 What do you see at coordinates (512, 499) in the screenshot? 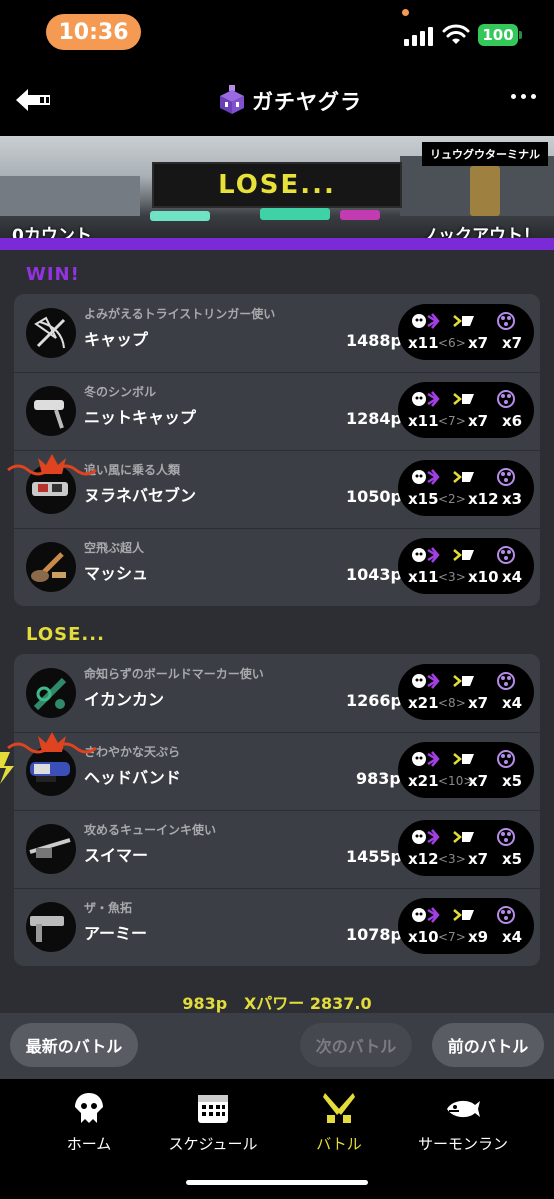
I see `special-count: x3` at bounding box center [512, 499].